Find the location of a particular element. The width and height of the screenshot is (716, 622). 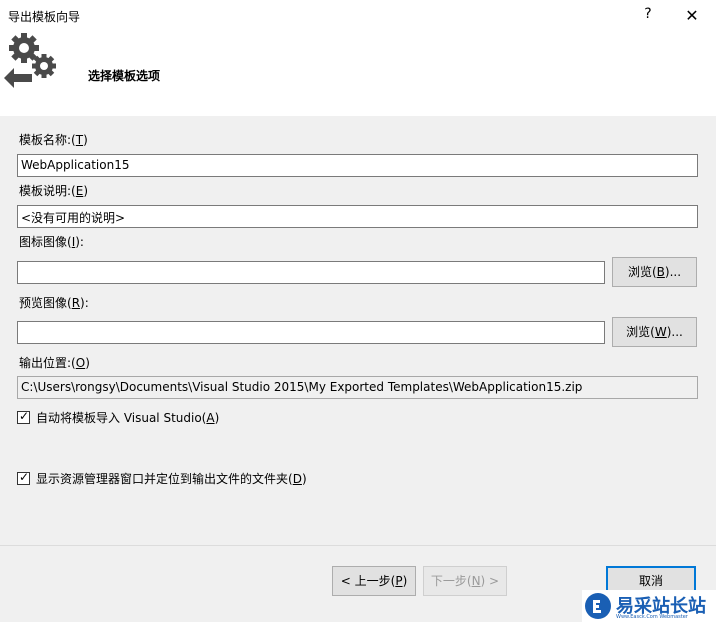

close-button: ✕ is located at coordinates (692, 16).